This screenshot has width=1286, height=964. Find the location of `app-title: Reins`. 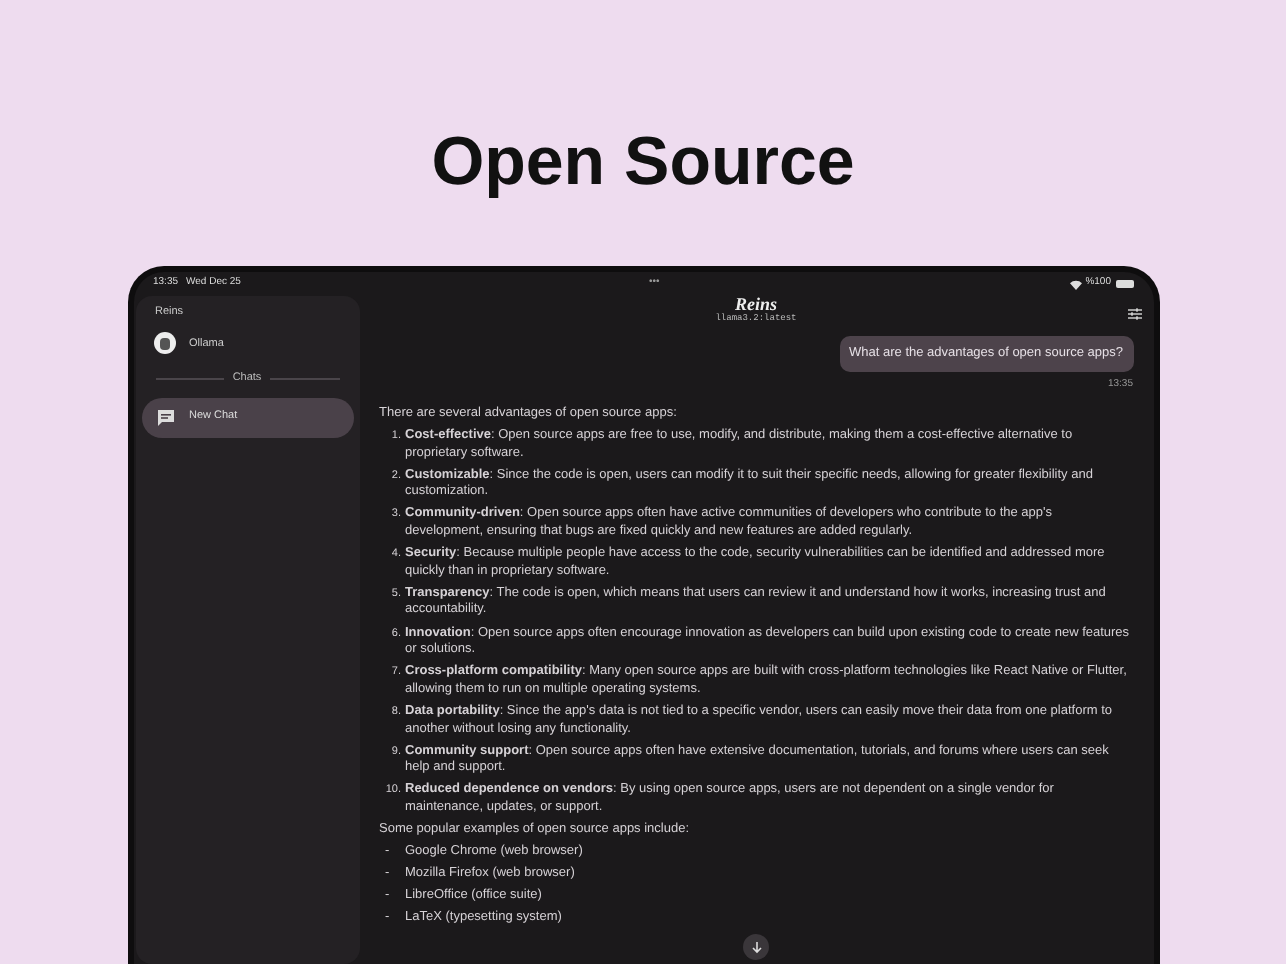

app-title: Reins is located at coordinates (755, 305).